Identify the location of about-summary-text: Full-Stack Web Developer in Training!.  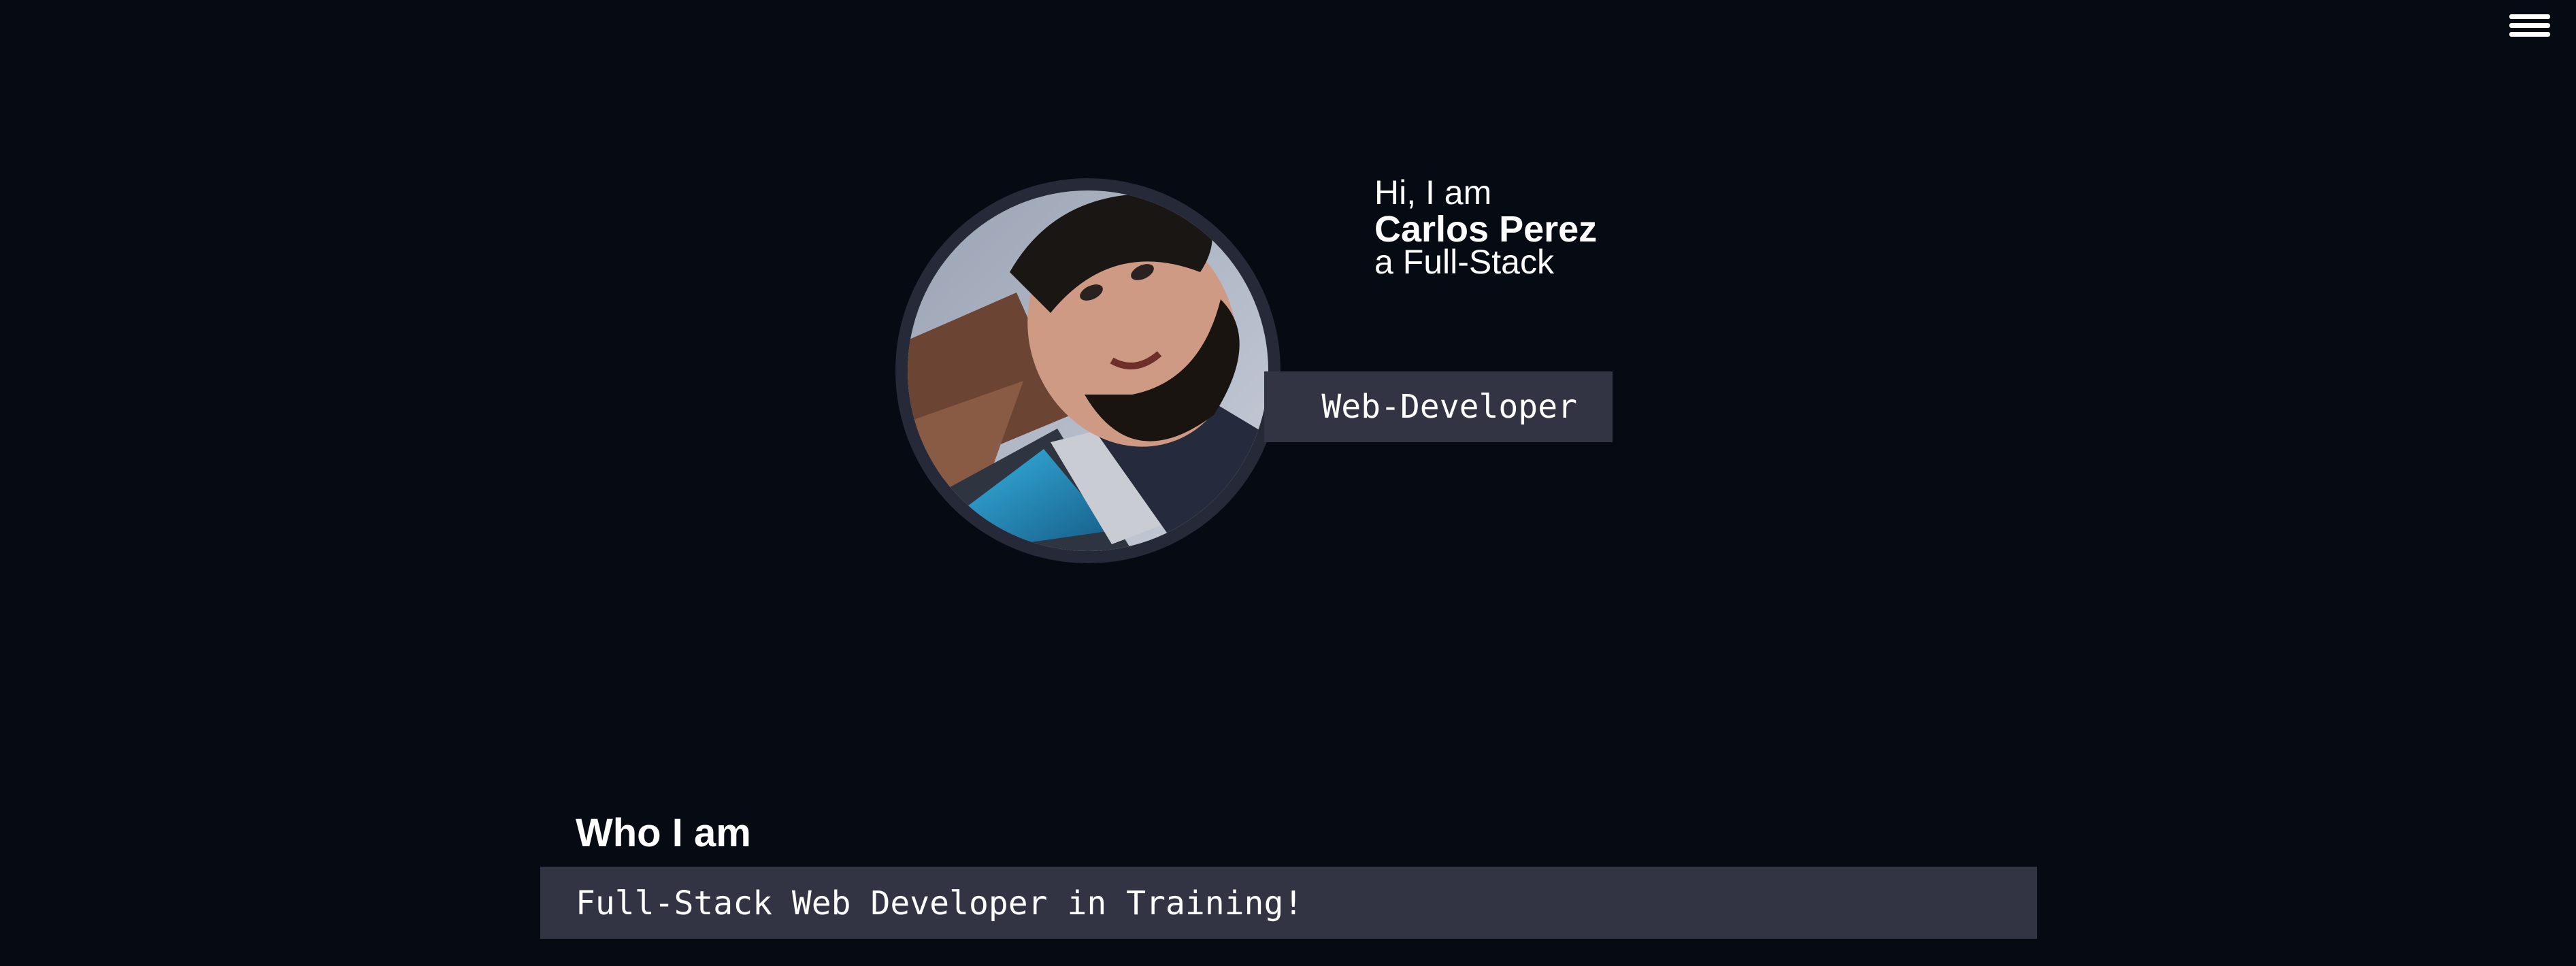
(940, 903).